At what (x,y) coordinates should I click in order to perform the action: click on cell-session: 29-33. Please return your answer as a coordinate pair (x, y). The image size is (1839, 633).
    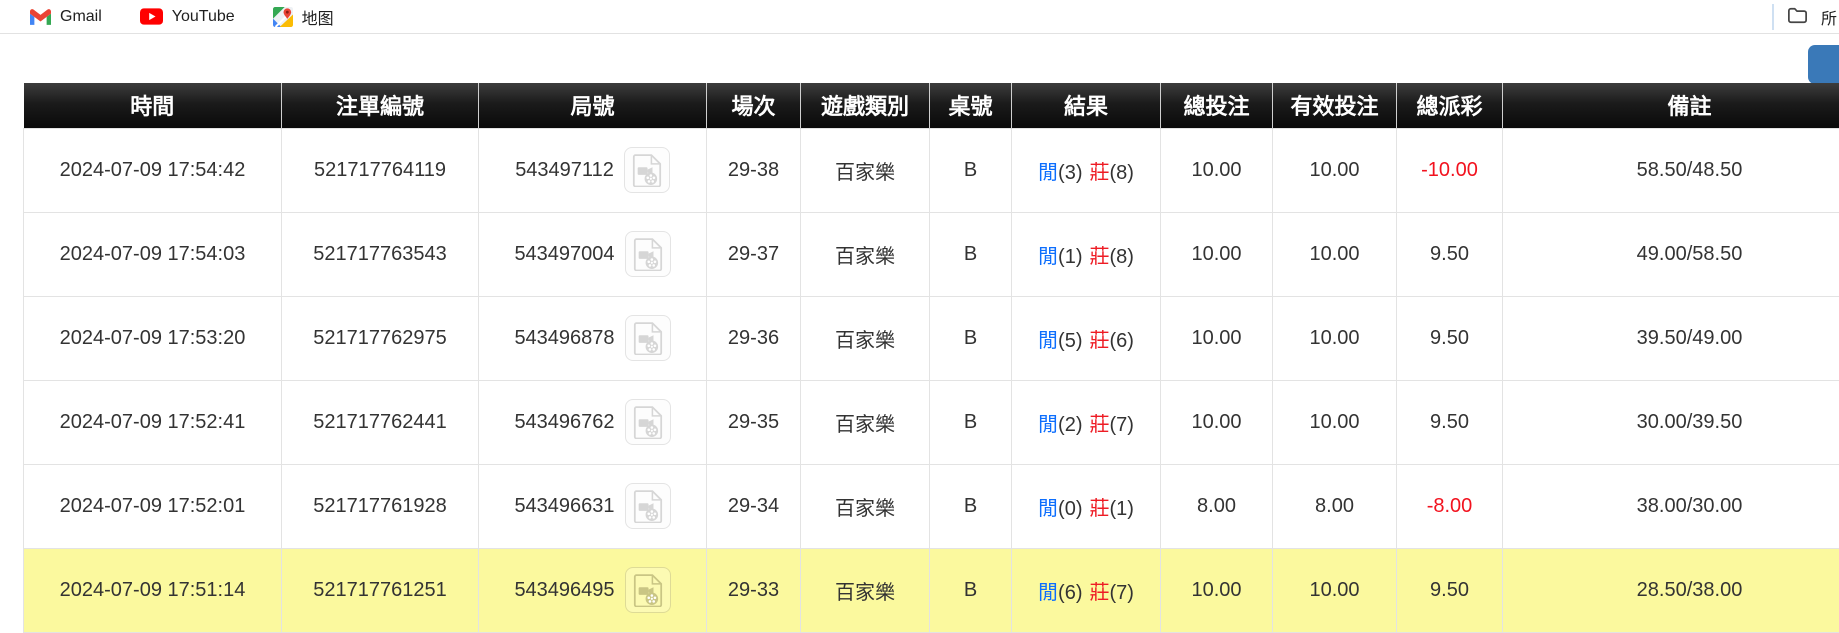
    Looking at the image, I should click on (754, 590).